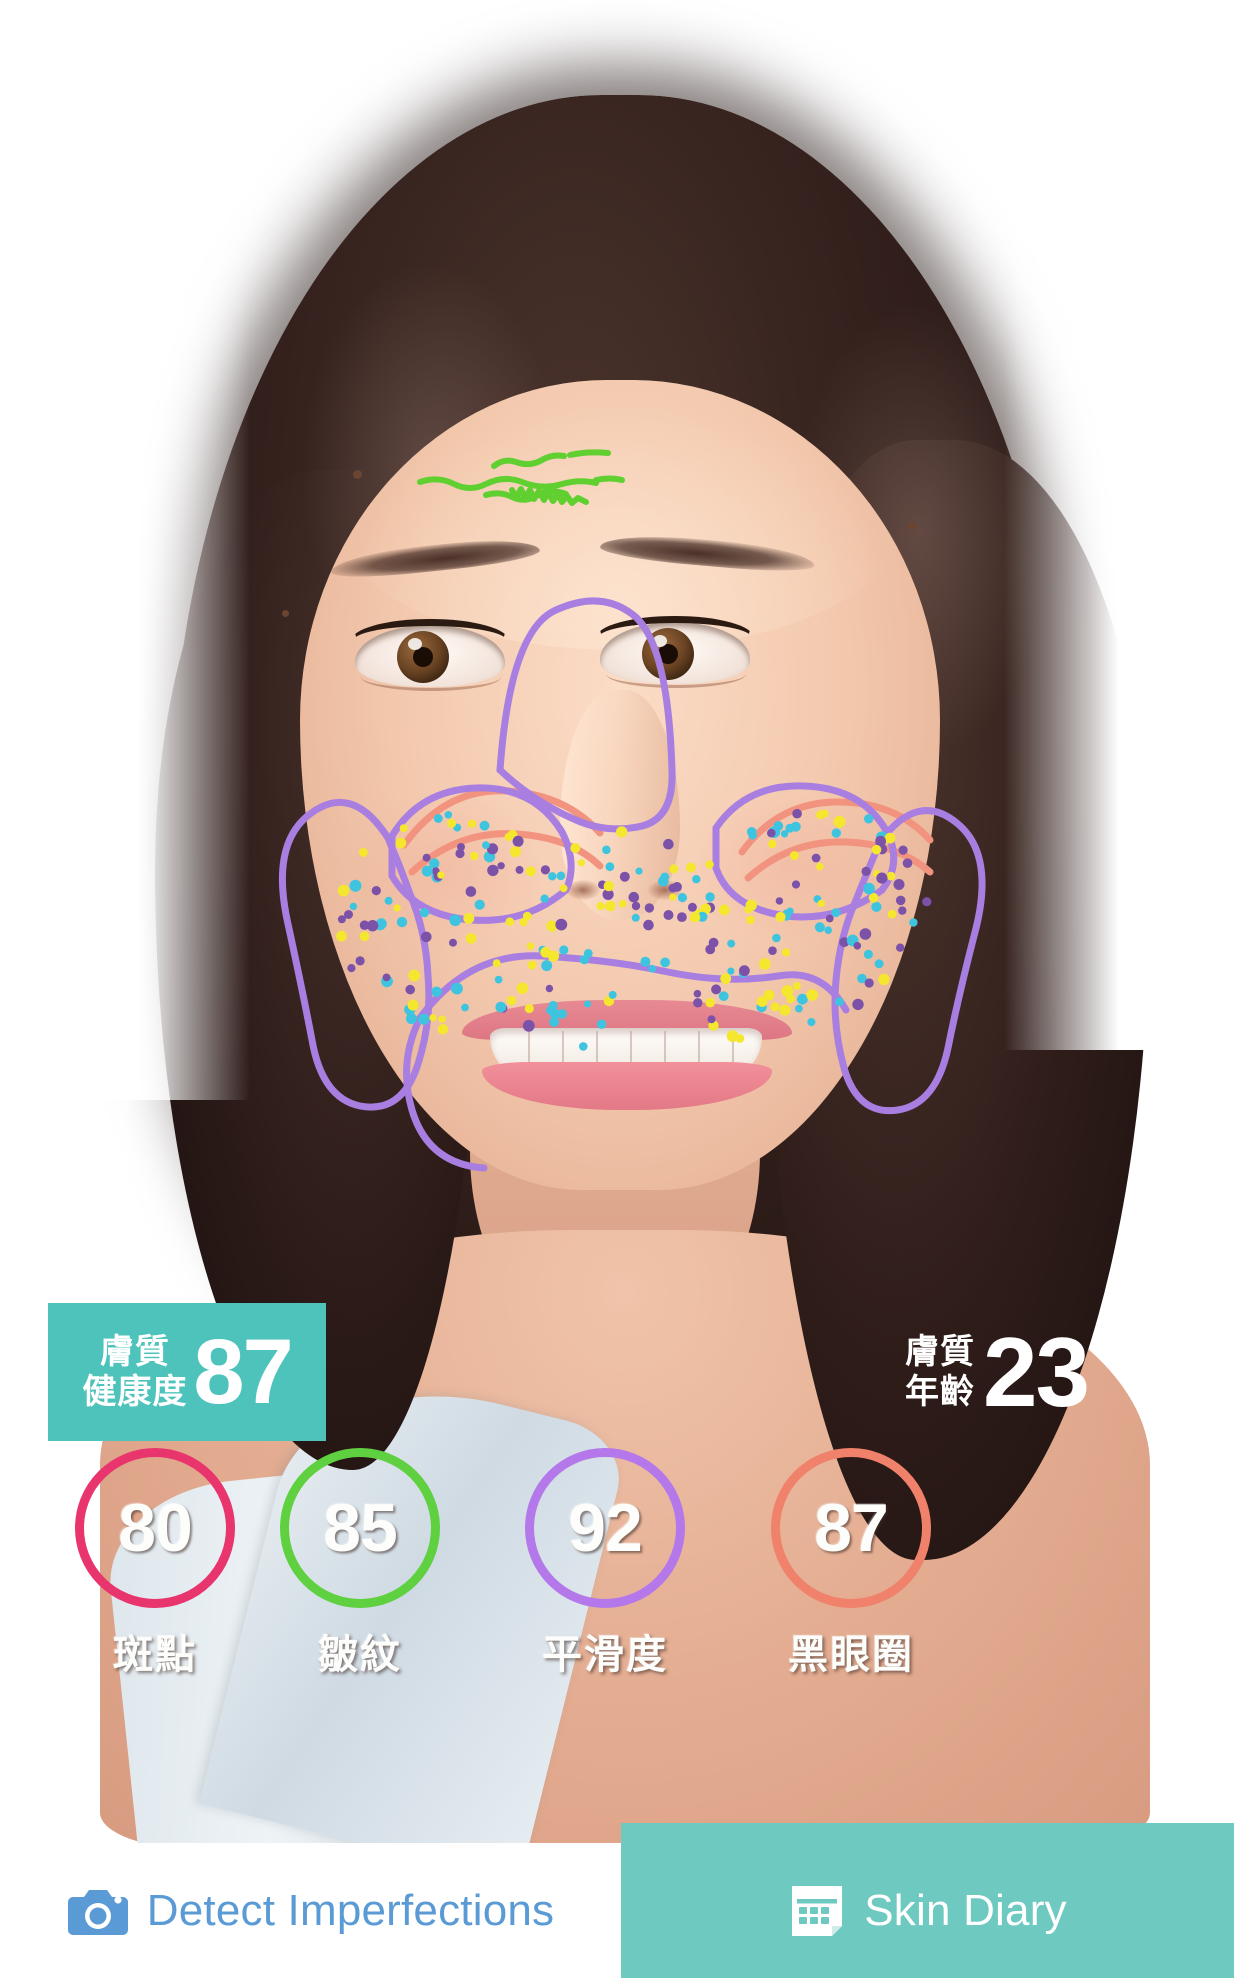  I want to click on metric-dark-circles-label: 黑眼圈, so click(851, 1655).